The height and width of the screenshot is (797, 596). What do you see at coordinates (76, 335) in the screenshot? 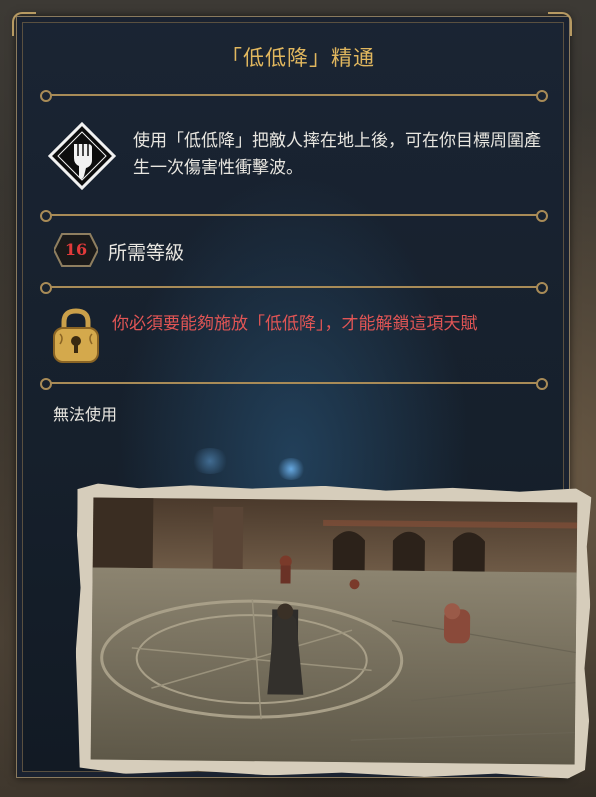
I see `golden-padlock-icon` at bounding box center [76, 335].